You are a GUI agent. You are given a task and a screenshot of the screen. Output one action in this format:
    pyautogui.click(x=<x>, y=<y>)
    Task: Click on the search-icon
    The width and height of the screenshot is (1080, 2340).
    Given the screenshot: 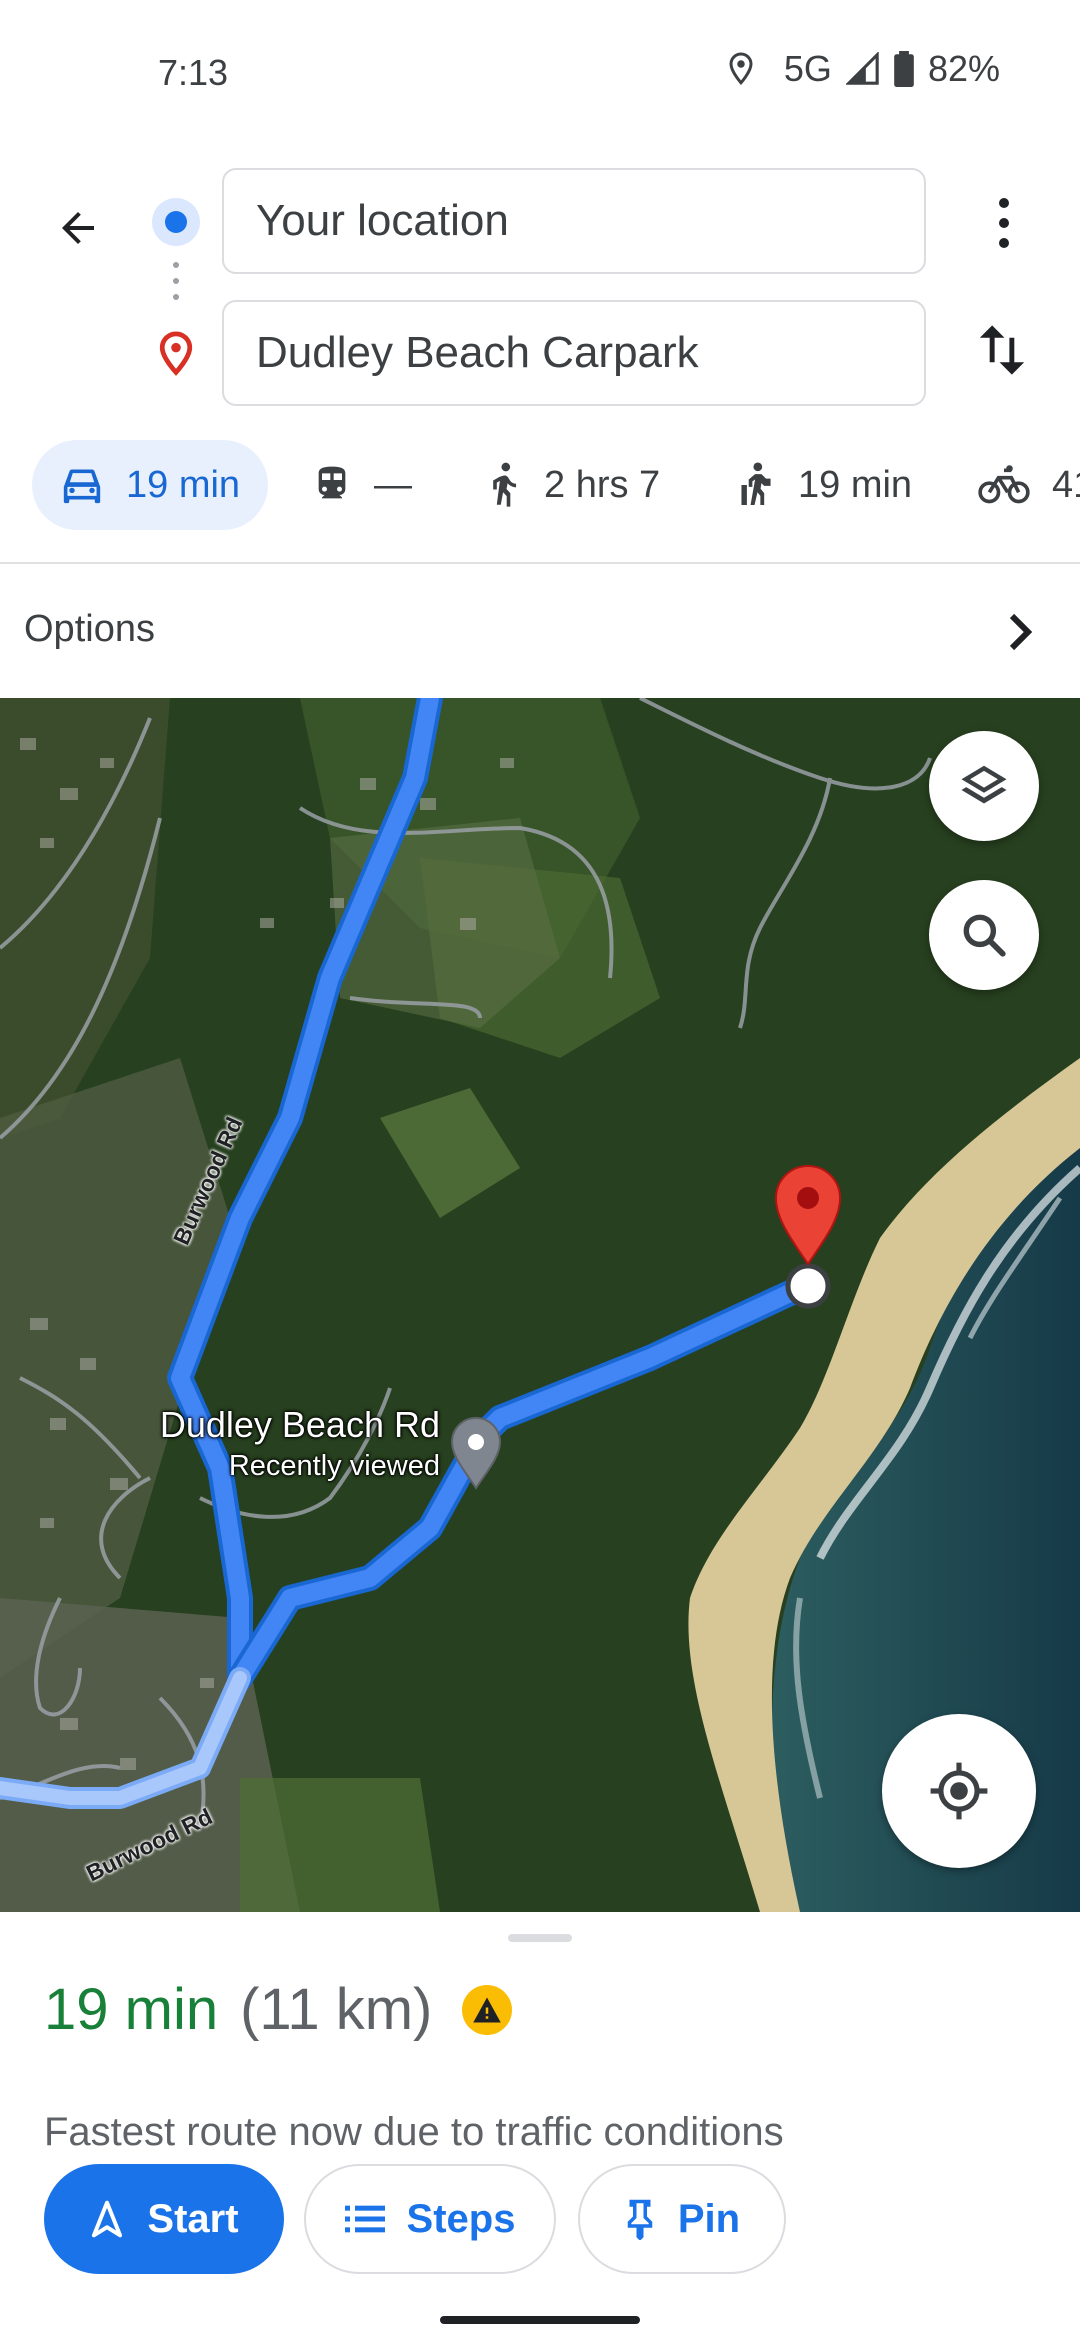 What is the action you would take?
    pyautogui.click(x=984, y=935)
    